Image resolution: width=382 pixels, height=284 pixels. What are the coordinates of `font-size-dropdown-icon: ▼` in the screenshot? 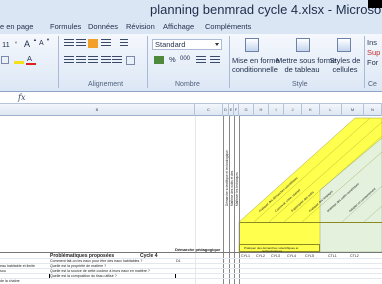 It's located at (16, 42).